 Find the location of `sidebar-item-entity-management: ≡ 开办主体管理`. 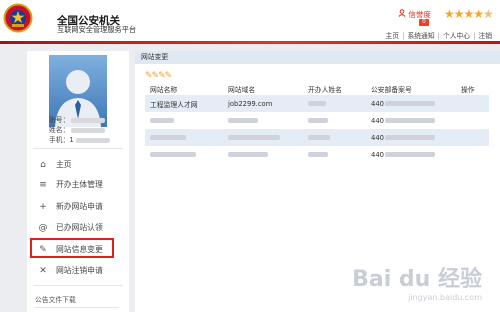

sidebar-item-entity-management: ≡ 开办主体管理 is located at coordinates (78, 185).